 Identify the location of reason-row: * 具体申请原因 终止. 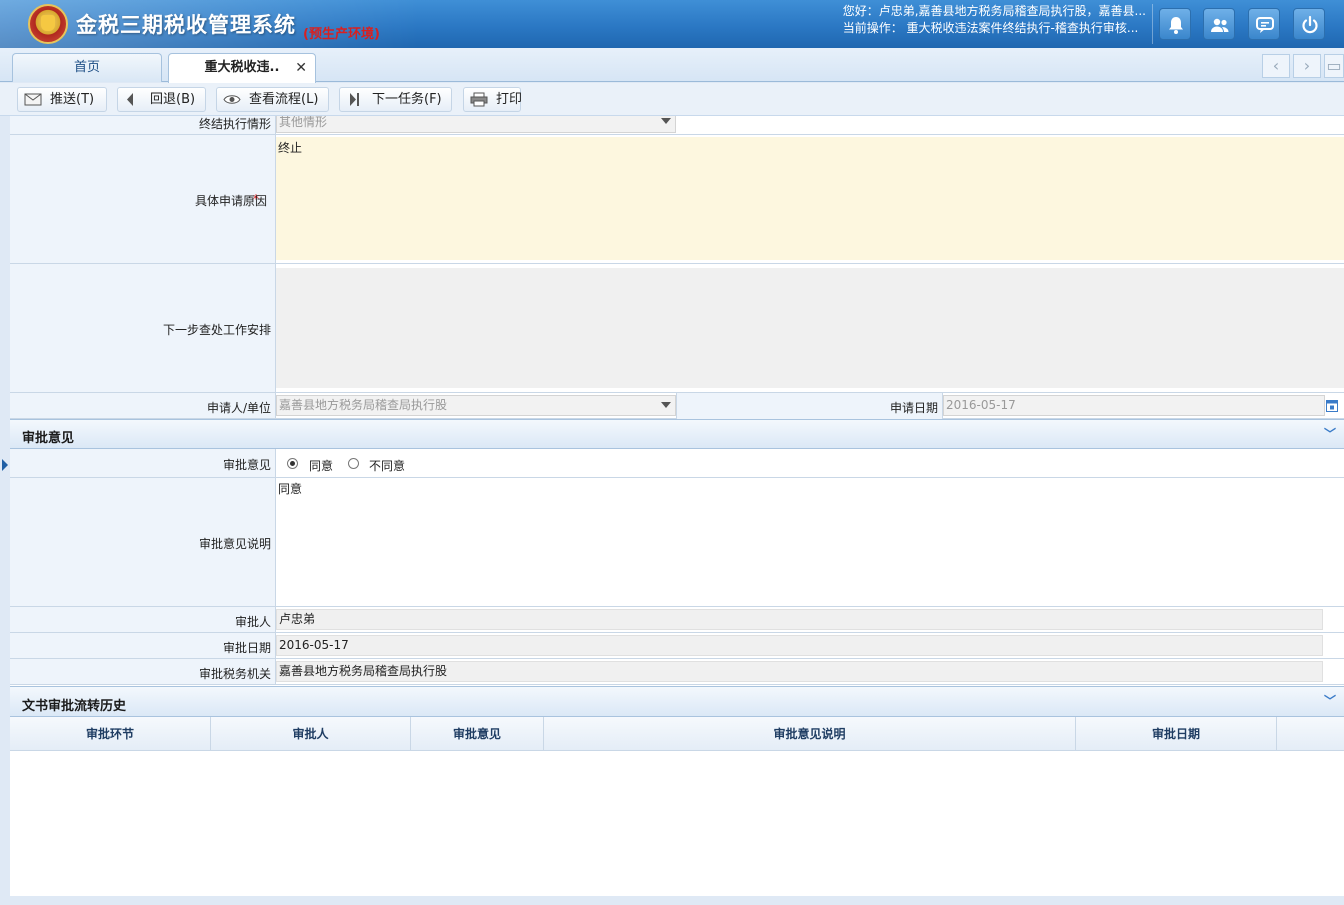
(677, 199).